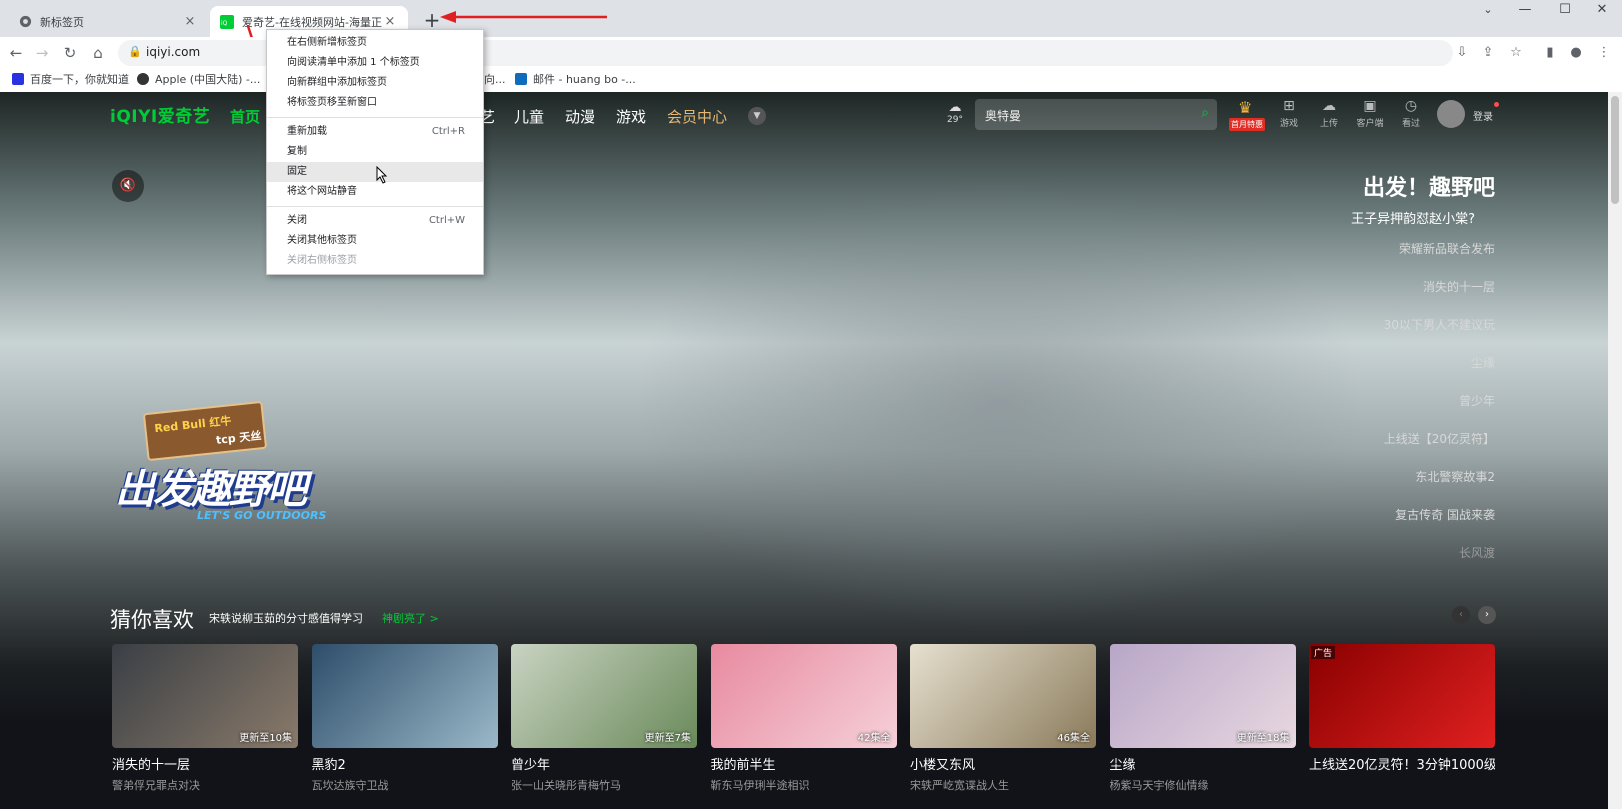 The height and width of the screenshot is (809, 1622). What do you see at coordinates (375, 103) in the screenshot?
I see `menu-item-move-to-new-window: 将标签页移至新窗口` at bounding box center [375, 103].